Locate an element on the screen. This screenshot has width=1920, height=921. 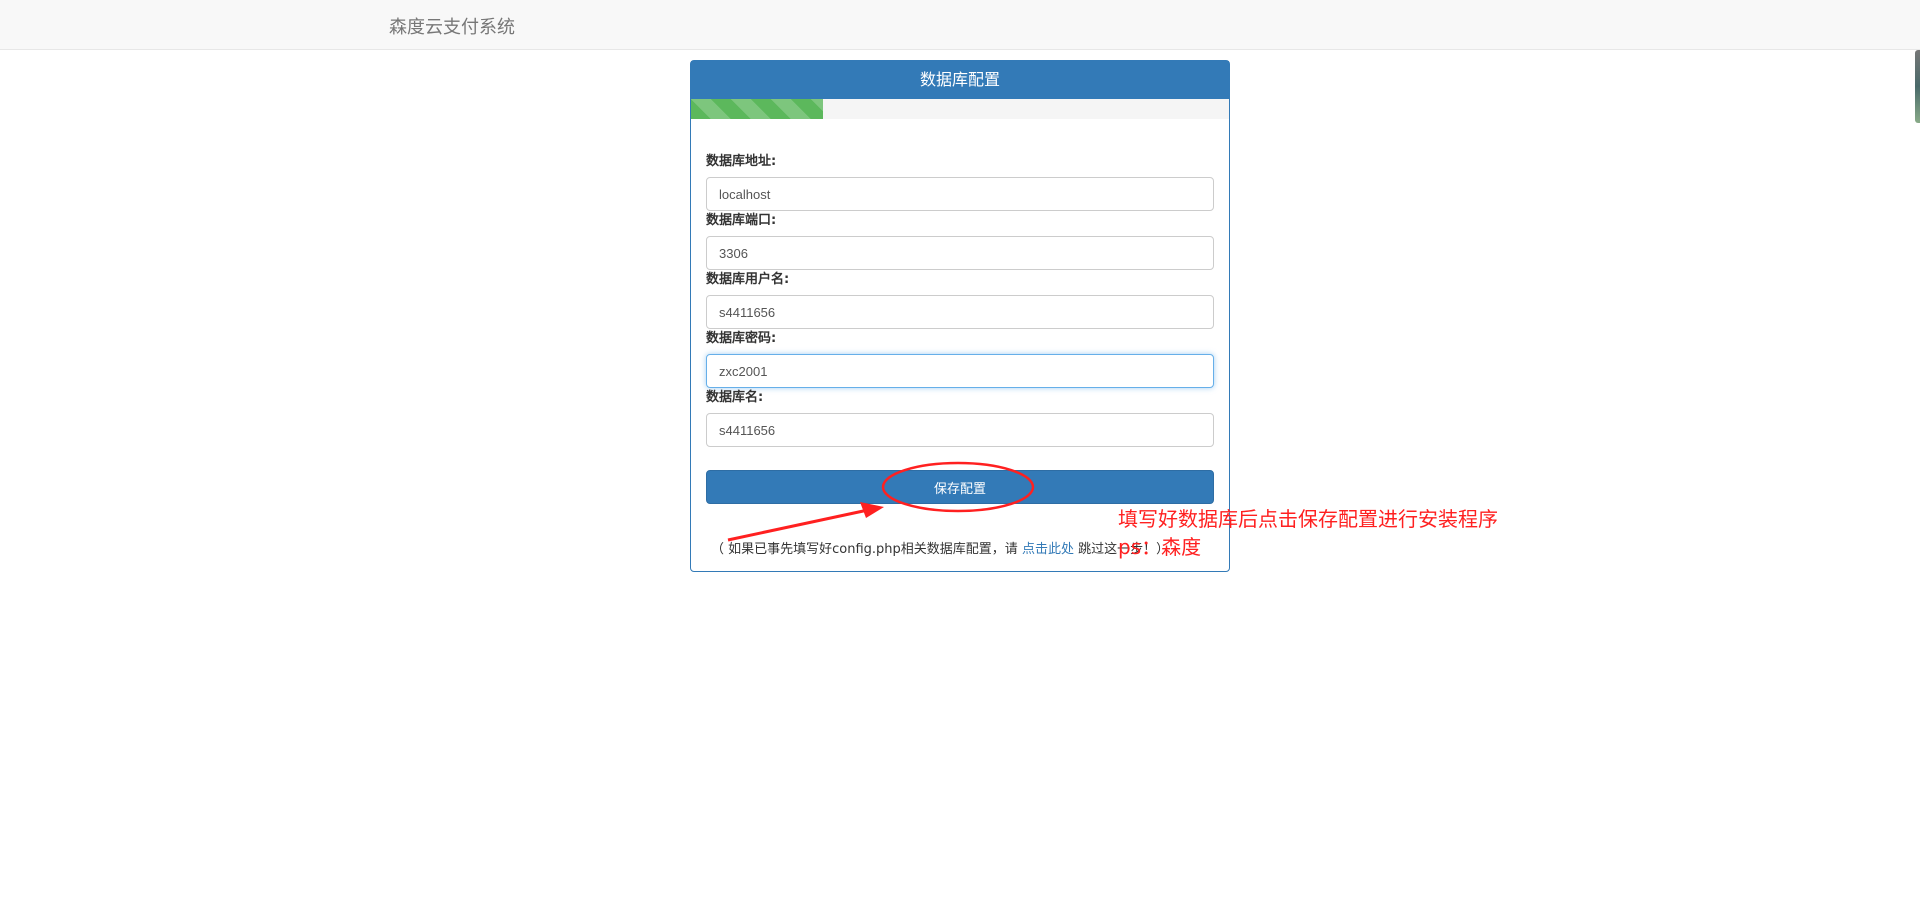
db-password-label: 数据库密码: is located at coordinates (741, 338).